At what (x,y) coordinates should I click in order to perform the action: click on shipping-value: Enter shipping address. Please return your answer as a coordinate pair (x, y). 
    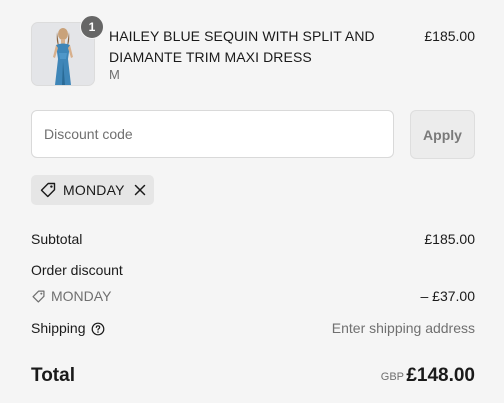
    Looking at the image, I should click on (403, 328).